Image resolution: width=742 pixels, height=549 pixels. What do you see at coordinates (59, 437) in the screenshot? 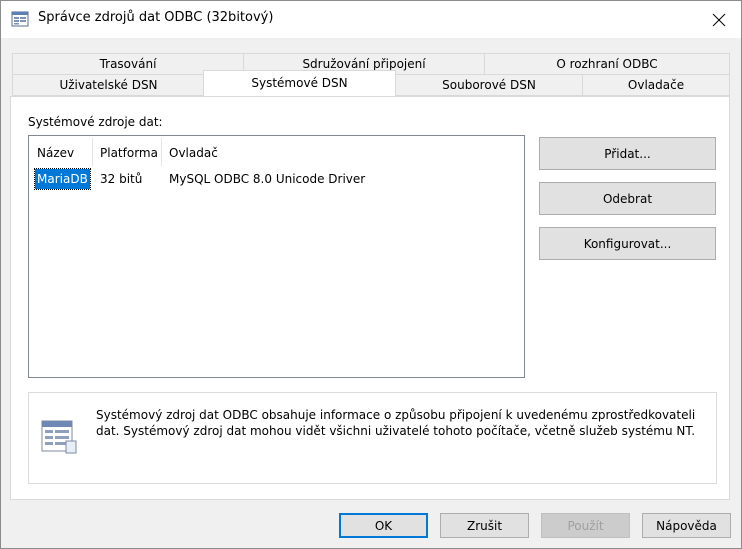
I see `datasource-info-icon` at bounding box center [59, 437].